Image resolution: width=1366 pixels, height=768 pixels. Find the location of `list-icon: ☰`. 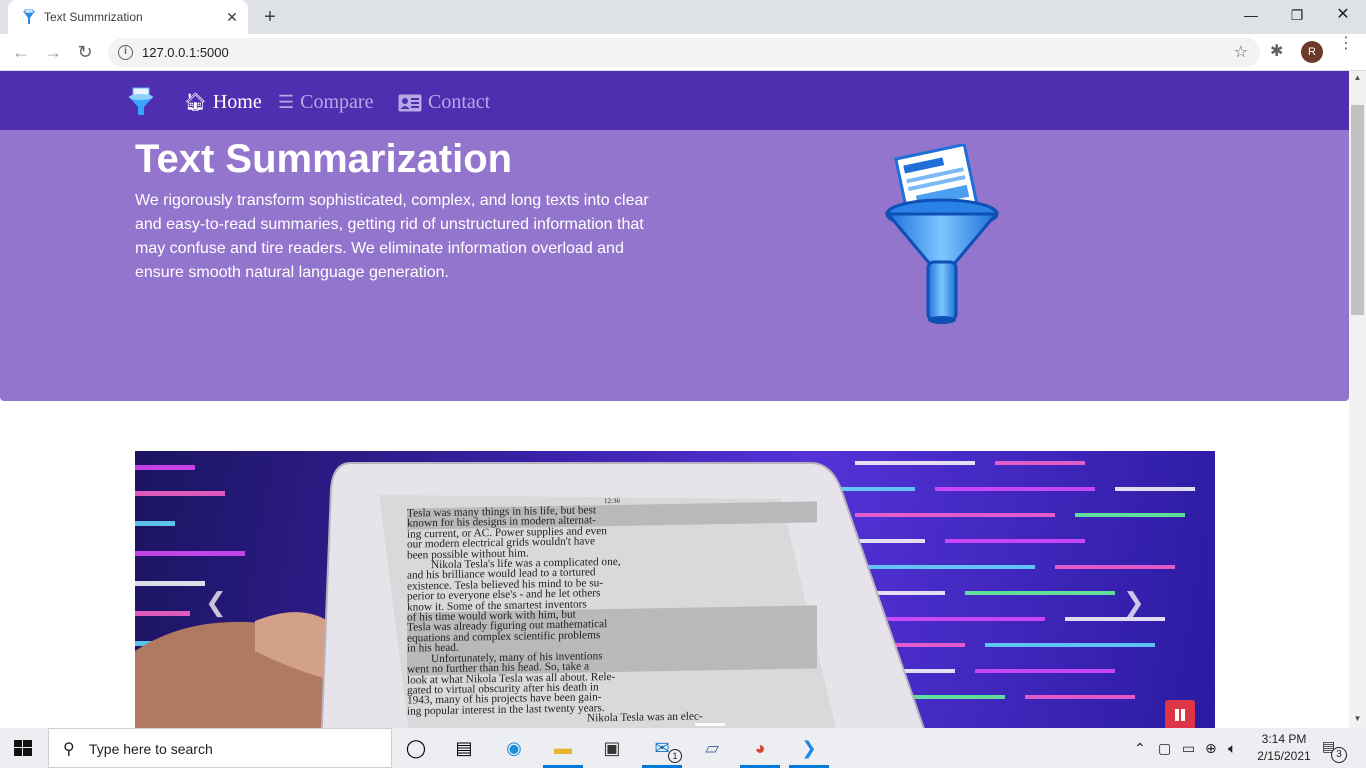

list-icon: ☰ is located at coordinates (286, 102).